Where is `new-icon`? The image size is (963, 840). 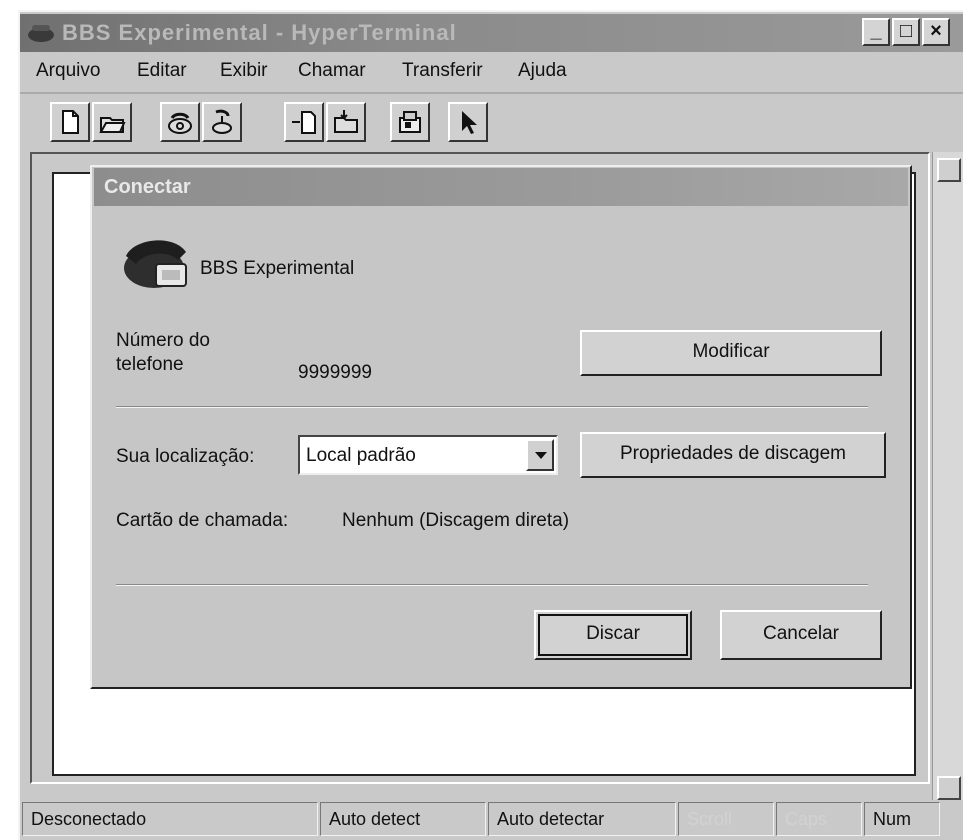 new-icon is located at coordinates (70, 122).